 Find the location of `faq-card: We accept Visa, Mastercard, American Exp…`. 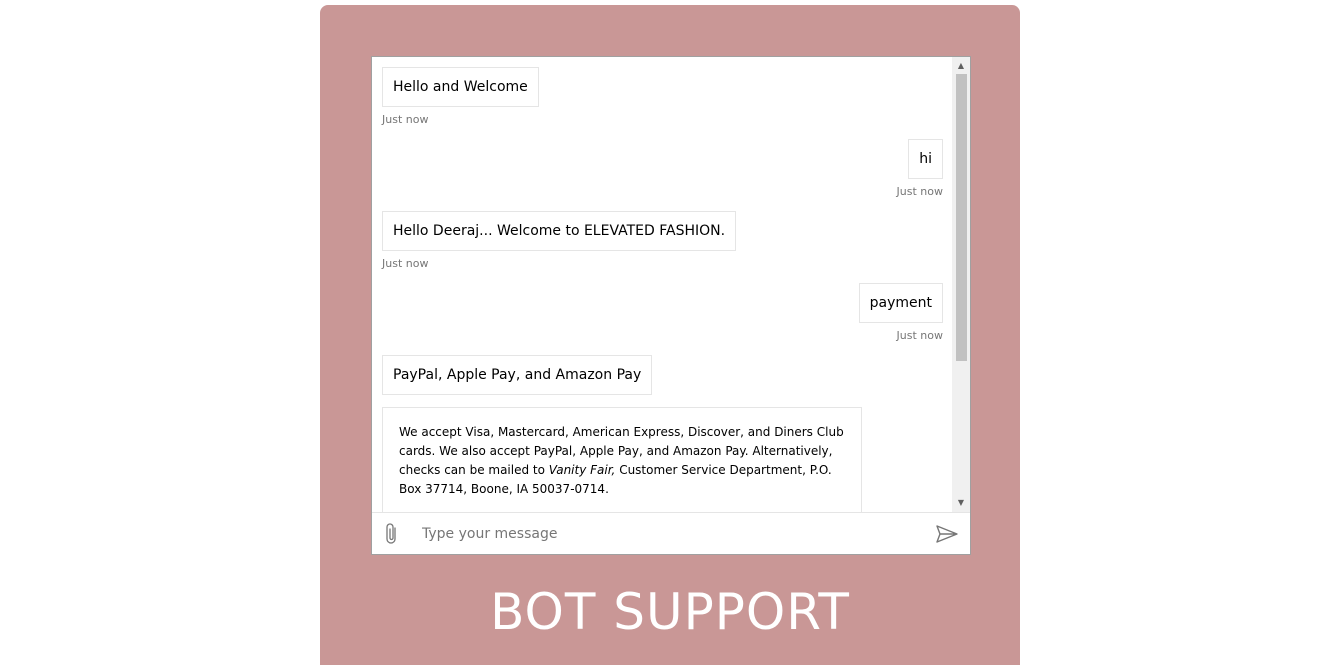

faq-card: We accept Visa, Mastercard, American Exp… is located at coordinates (622, 459).